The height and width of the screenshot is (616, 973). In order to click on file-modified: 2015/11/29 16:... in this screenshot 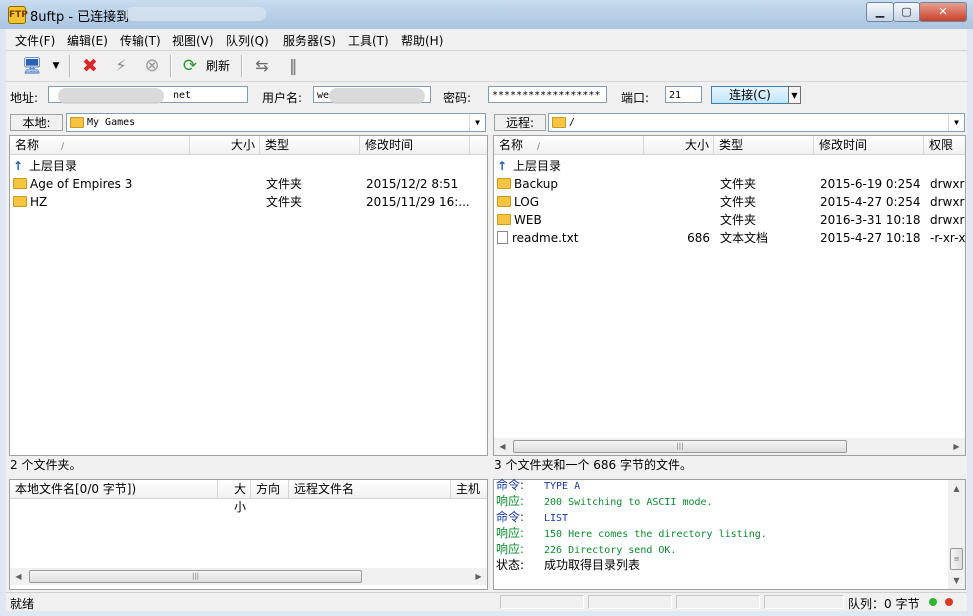, I will do `click(418, 202)`.